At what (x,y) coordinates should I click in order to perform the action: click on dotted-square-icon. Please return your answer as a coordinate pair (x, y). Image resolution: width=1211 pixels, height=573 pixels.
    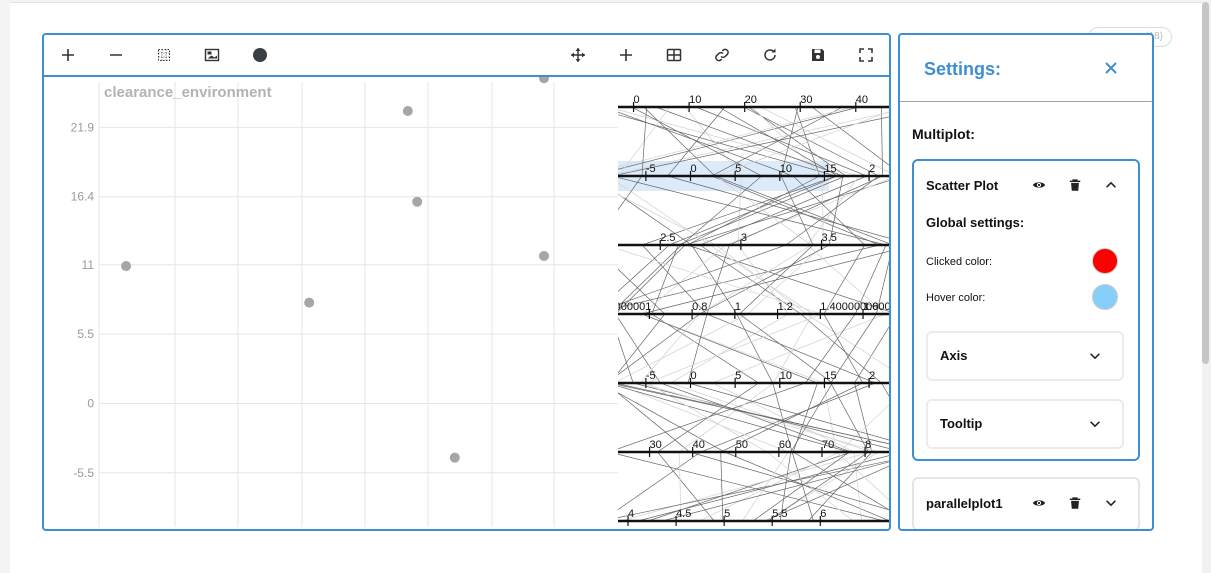
    Looking at the image, I should click on (164, 55).